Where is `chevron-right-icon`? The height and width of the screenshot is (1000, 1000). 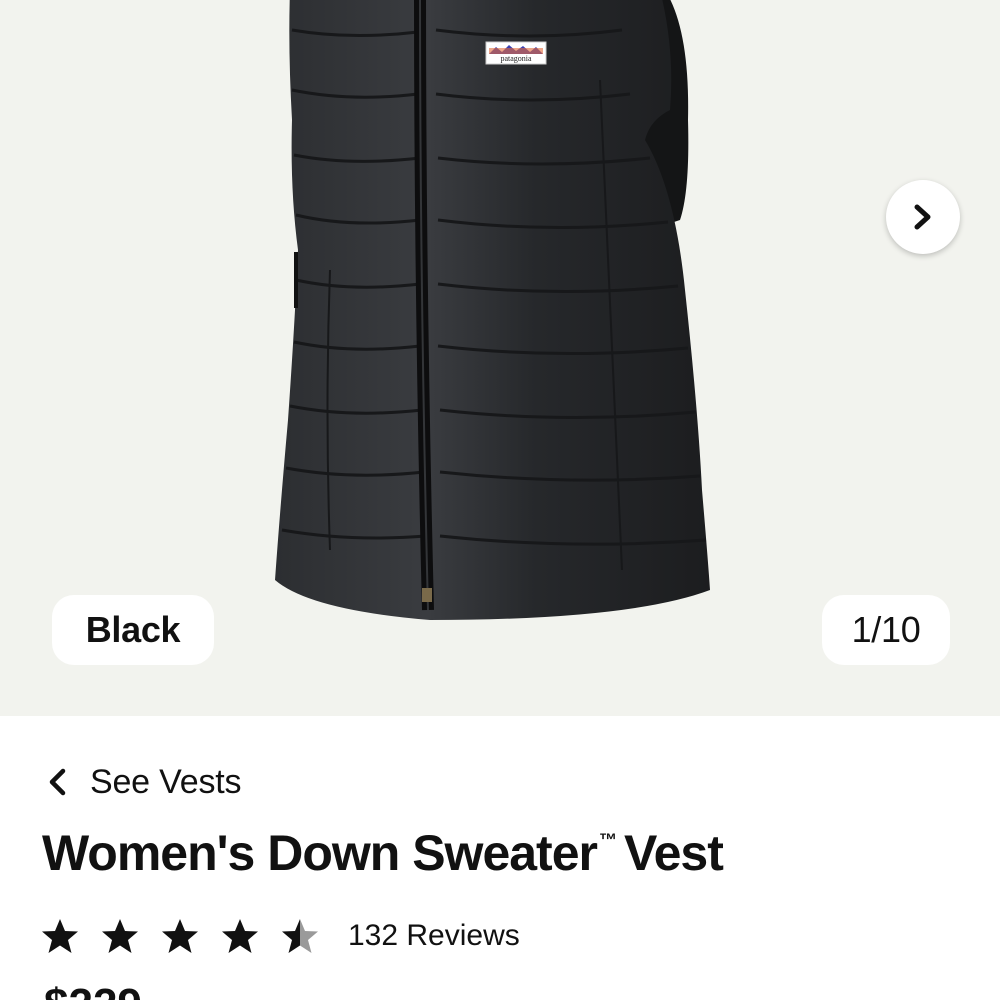
chevron-right-icon is located at coordinates (922, 217).